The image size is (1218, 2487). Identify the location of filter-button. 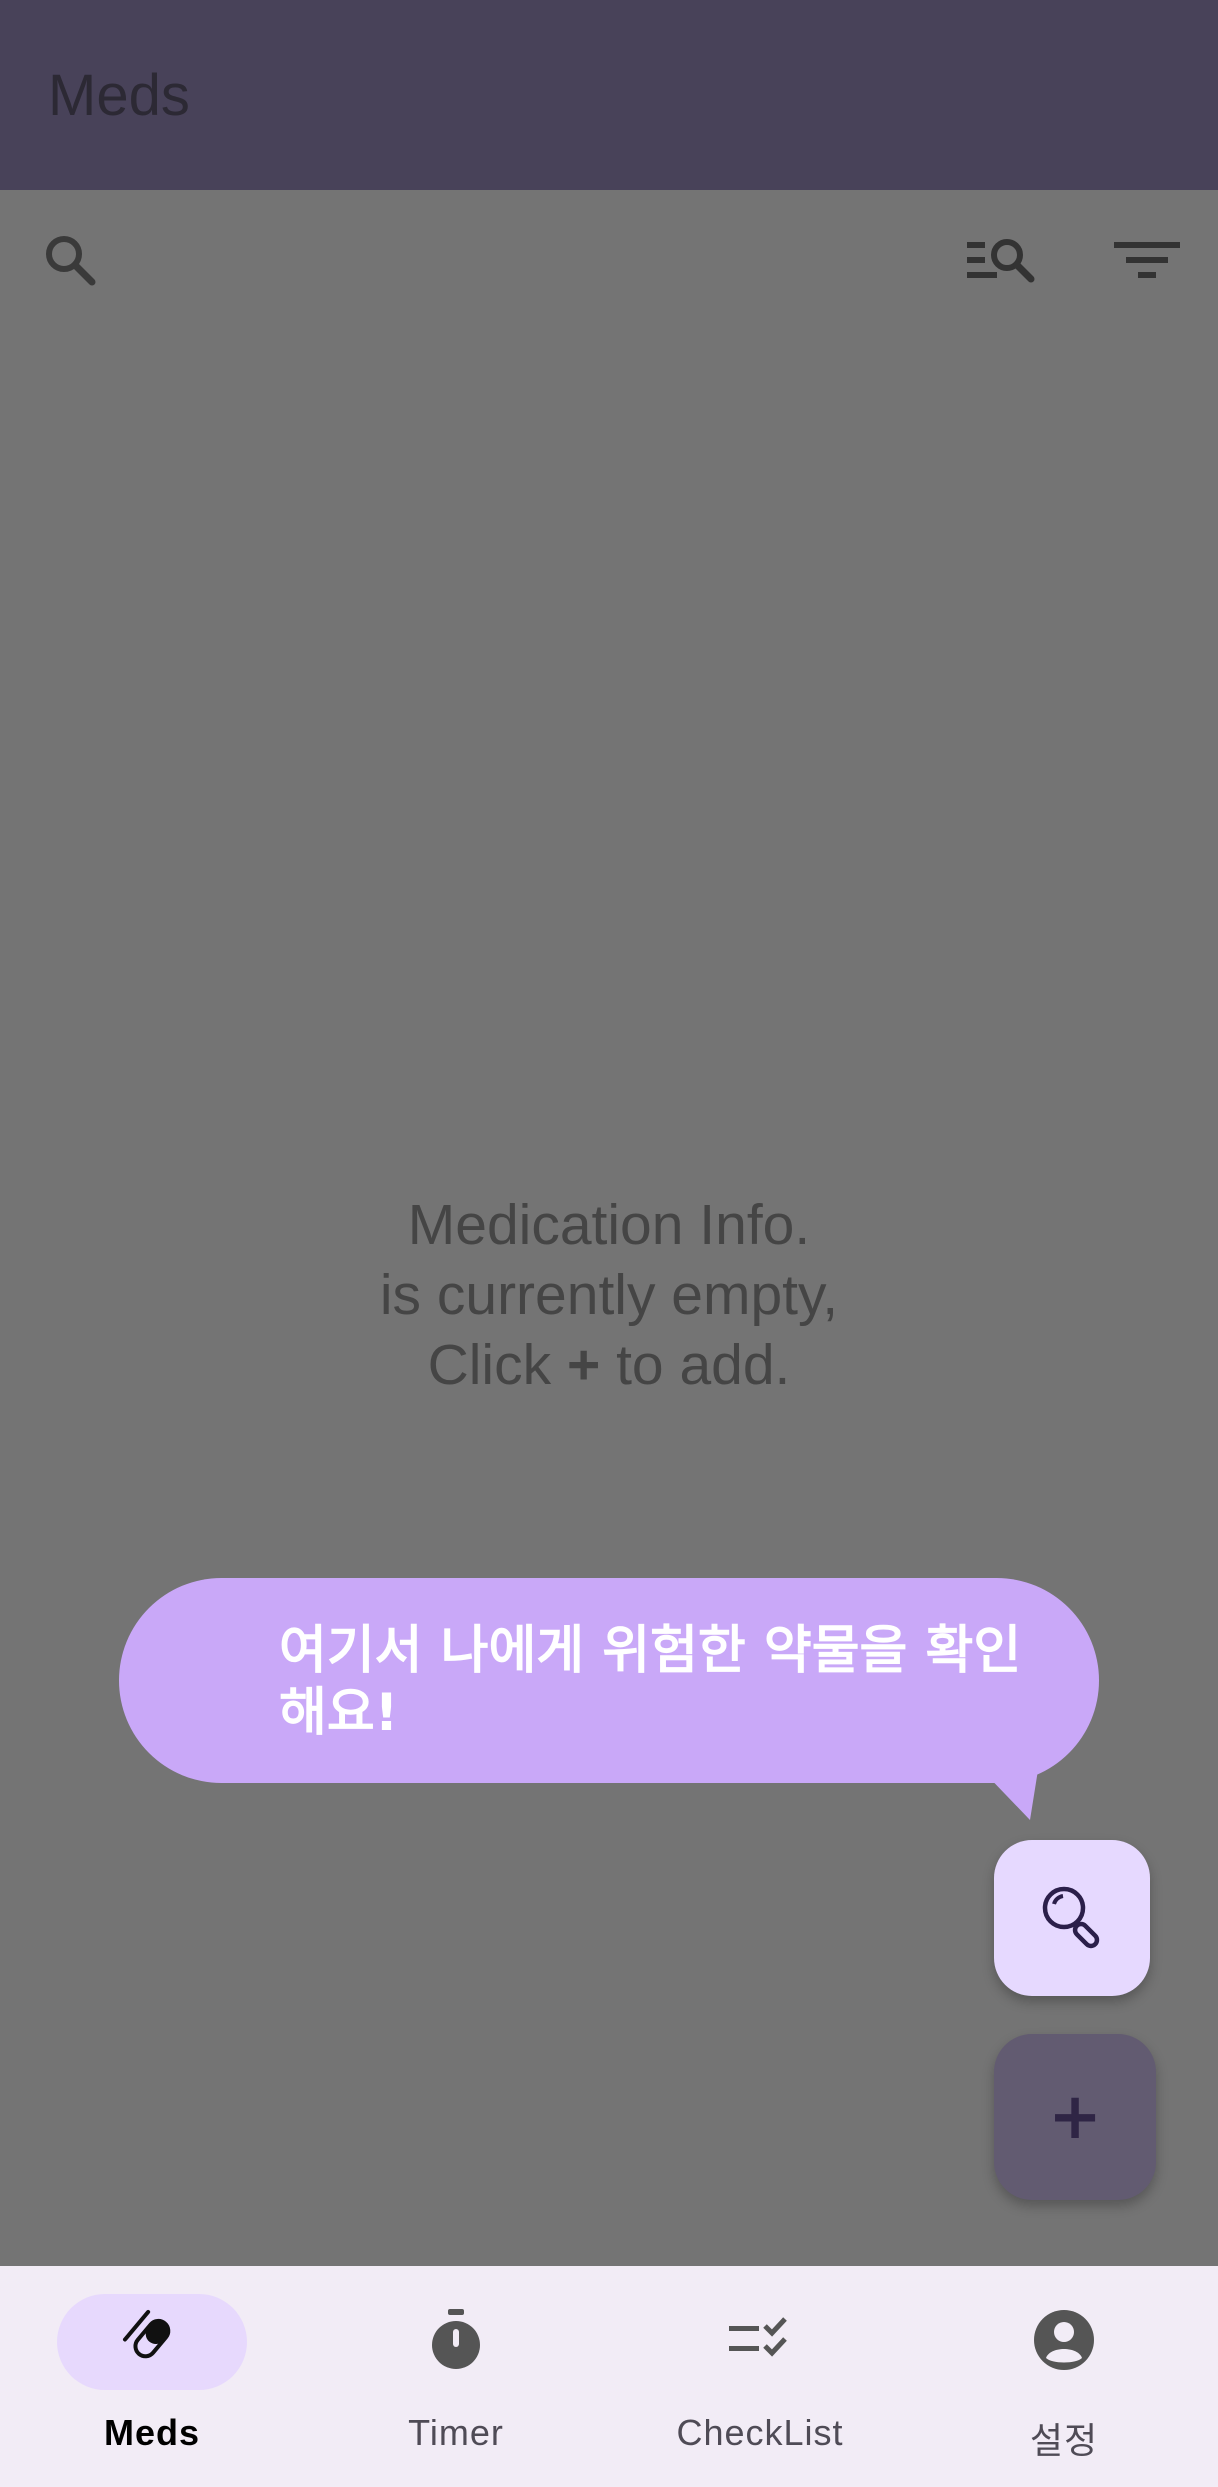
(1147, 260).